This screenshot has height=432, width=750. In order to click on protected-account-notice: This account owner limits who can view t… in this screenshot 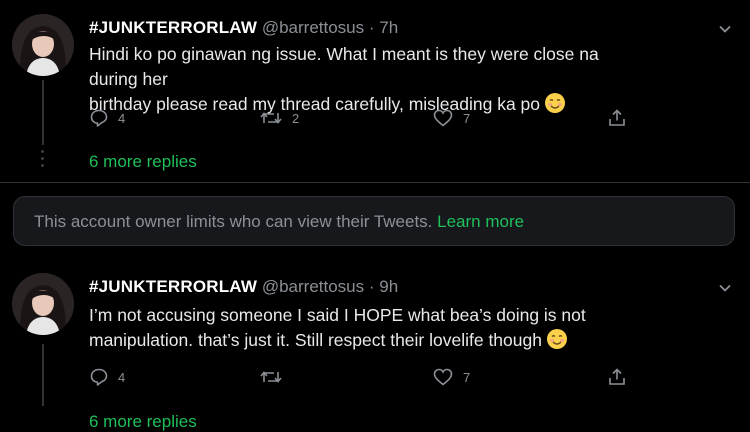, I will do `click(374, 221)`.